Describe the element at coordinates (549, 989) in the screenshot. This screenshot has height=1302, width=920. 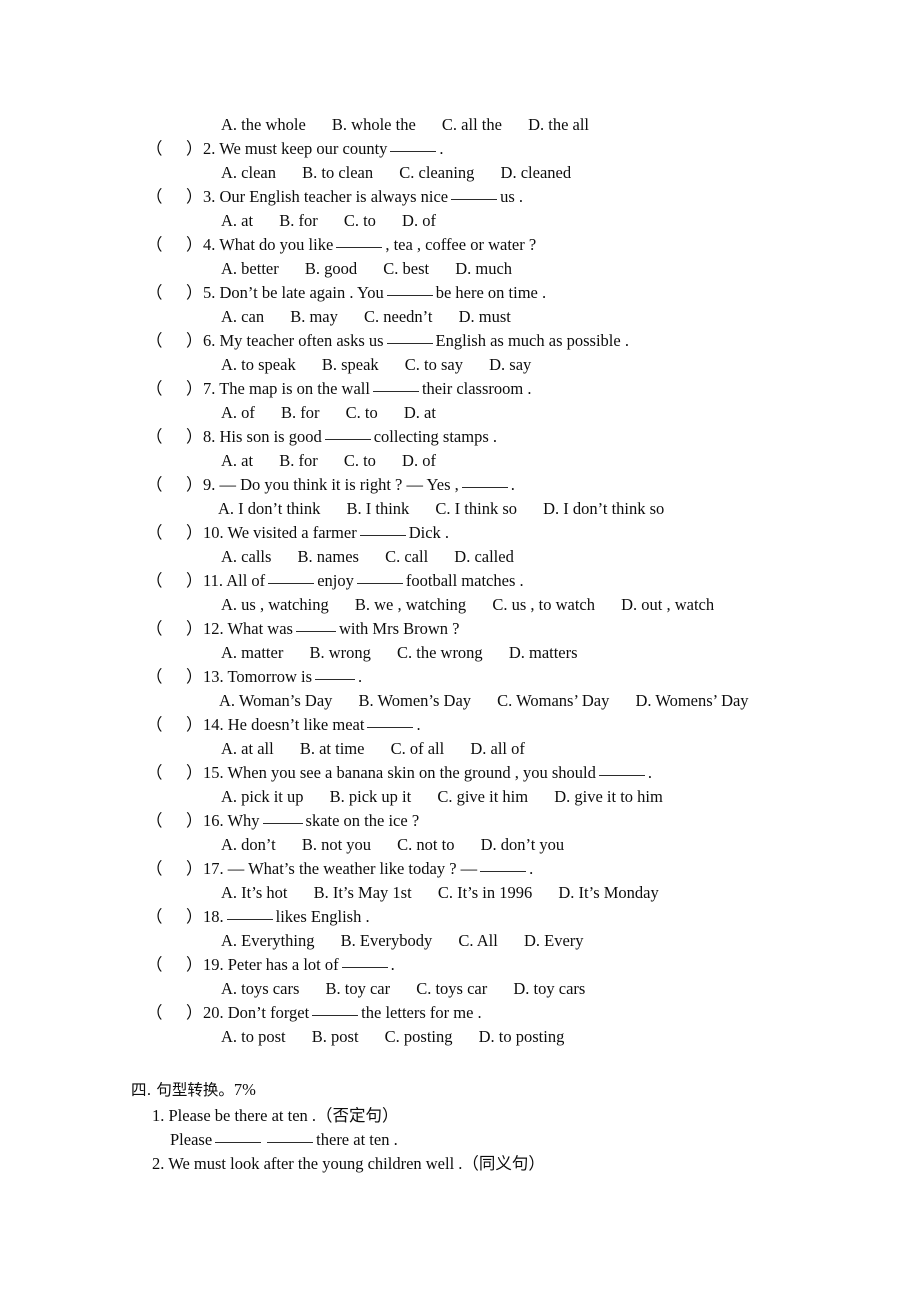
I see `option-d: D. toy cars` at that location.